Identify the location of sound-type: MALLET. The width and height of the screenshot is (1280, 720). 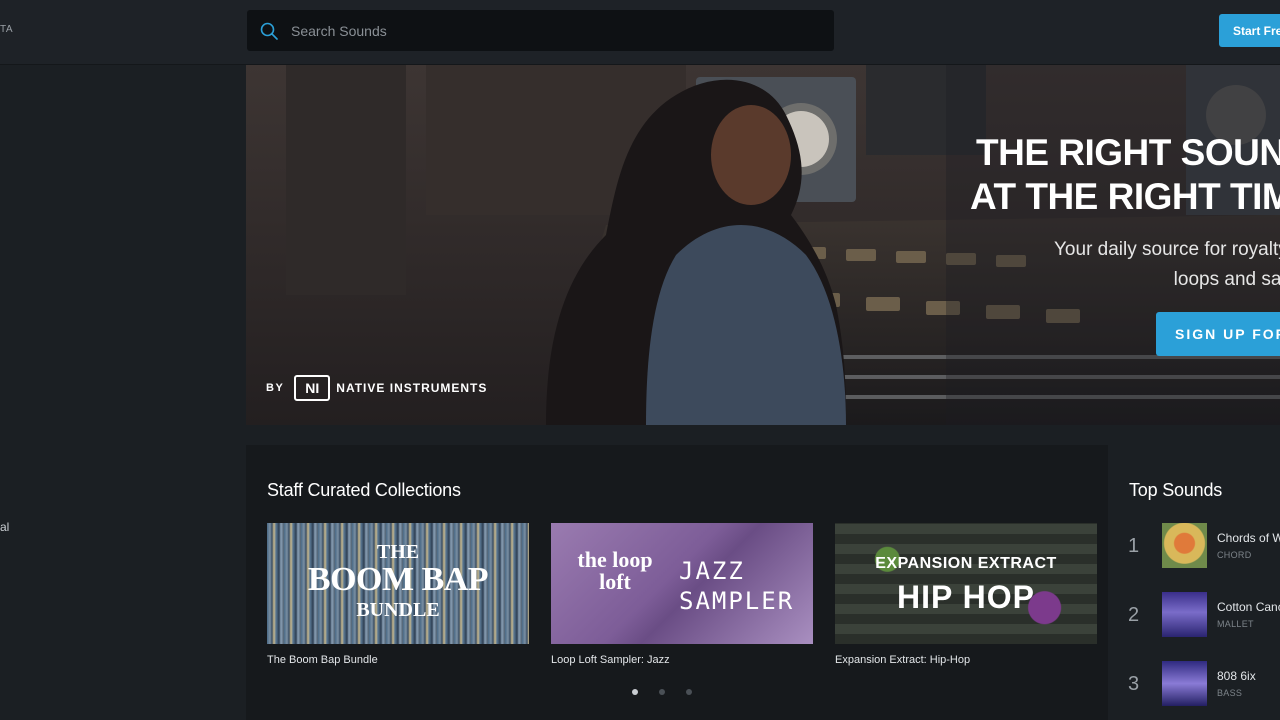
(1235, 624).